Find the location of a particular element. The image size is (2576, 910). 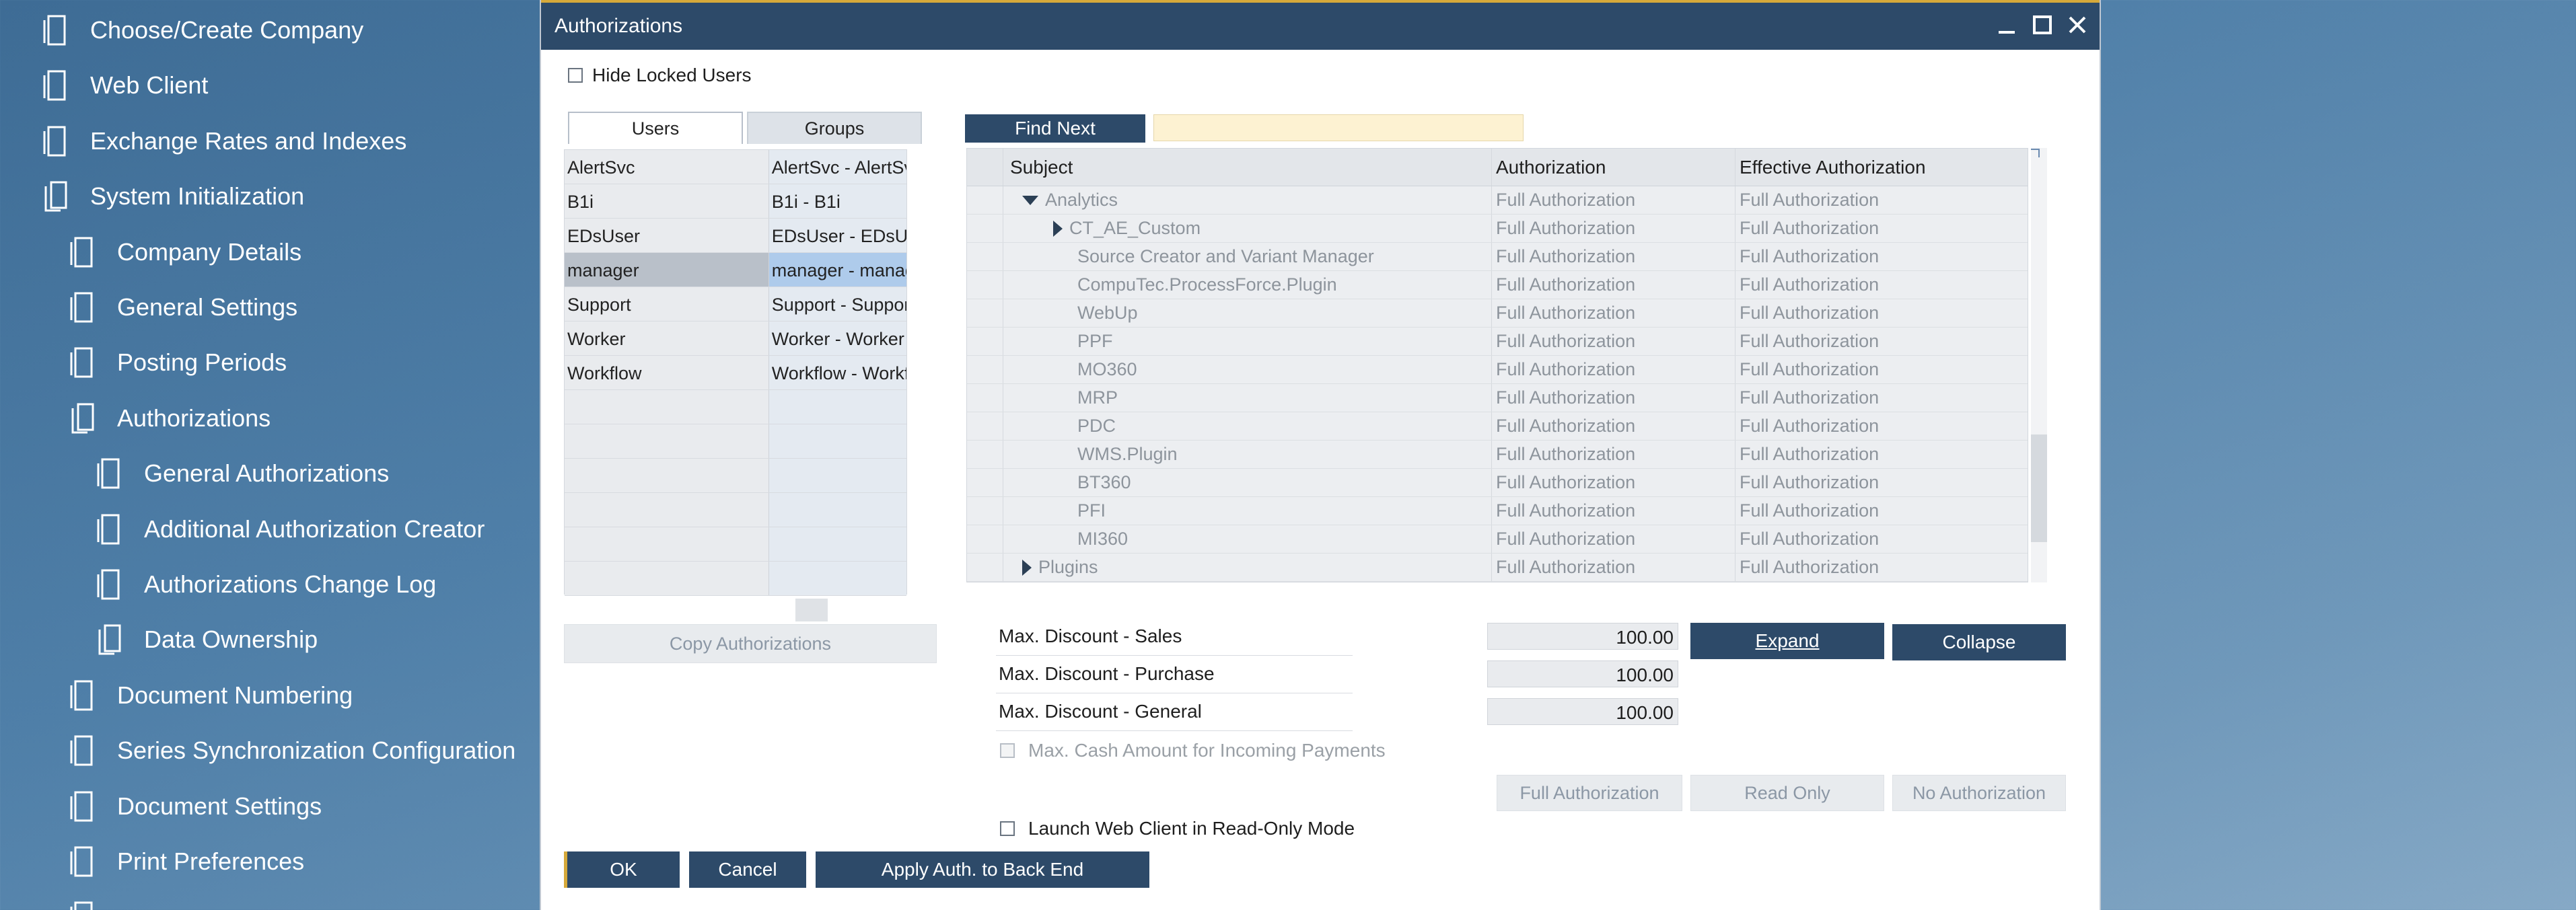

nav-item: General Authorizations is located at coordinates (241, 474).